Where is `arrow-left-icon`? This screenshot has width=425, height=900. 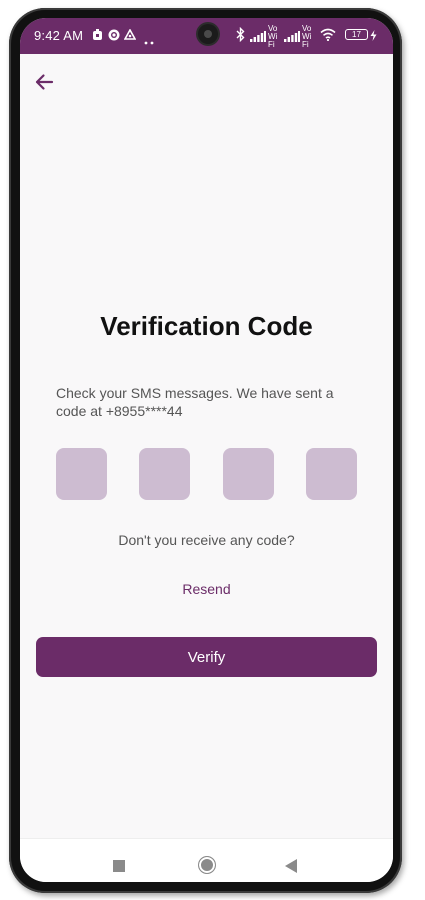
arrow-left-icon is located at coordinates (44, 84).